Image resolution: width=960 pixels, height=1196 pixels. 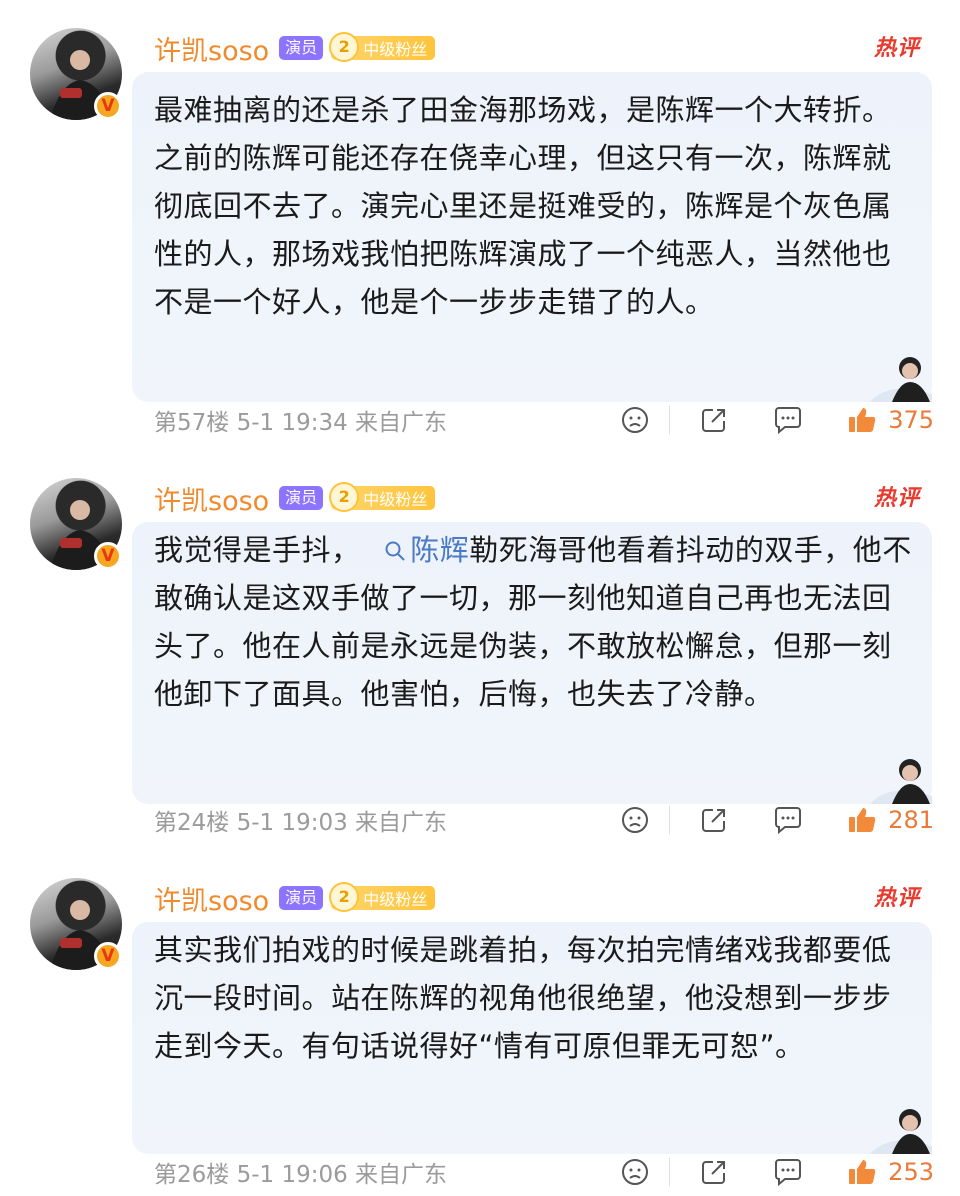 I want to click on topic-link: 陈辉, so click(x=419, y=550).